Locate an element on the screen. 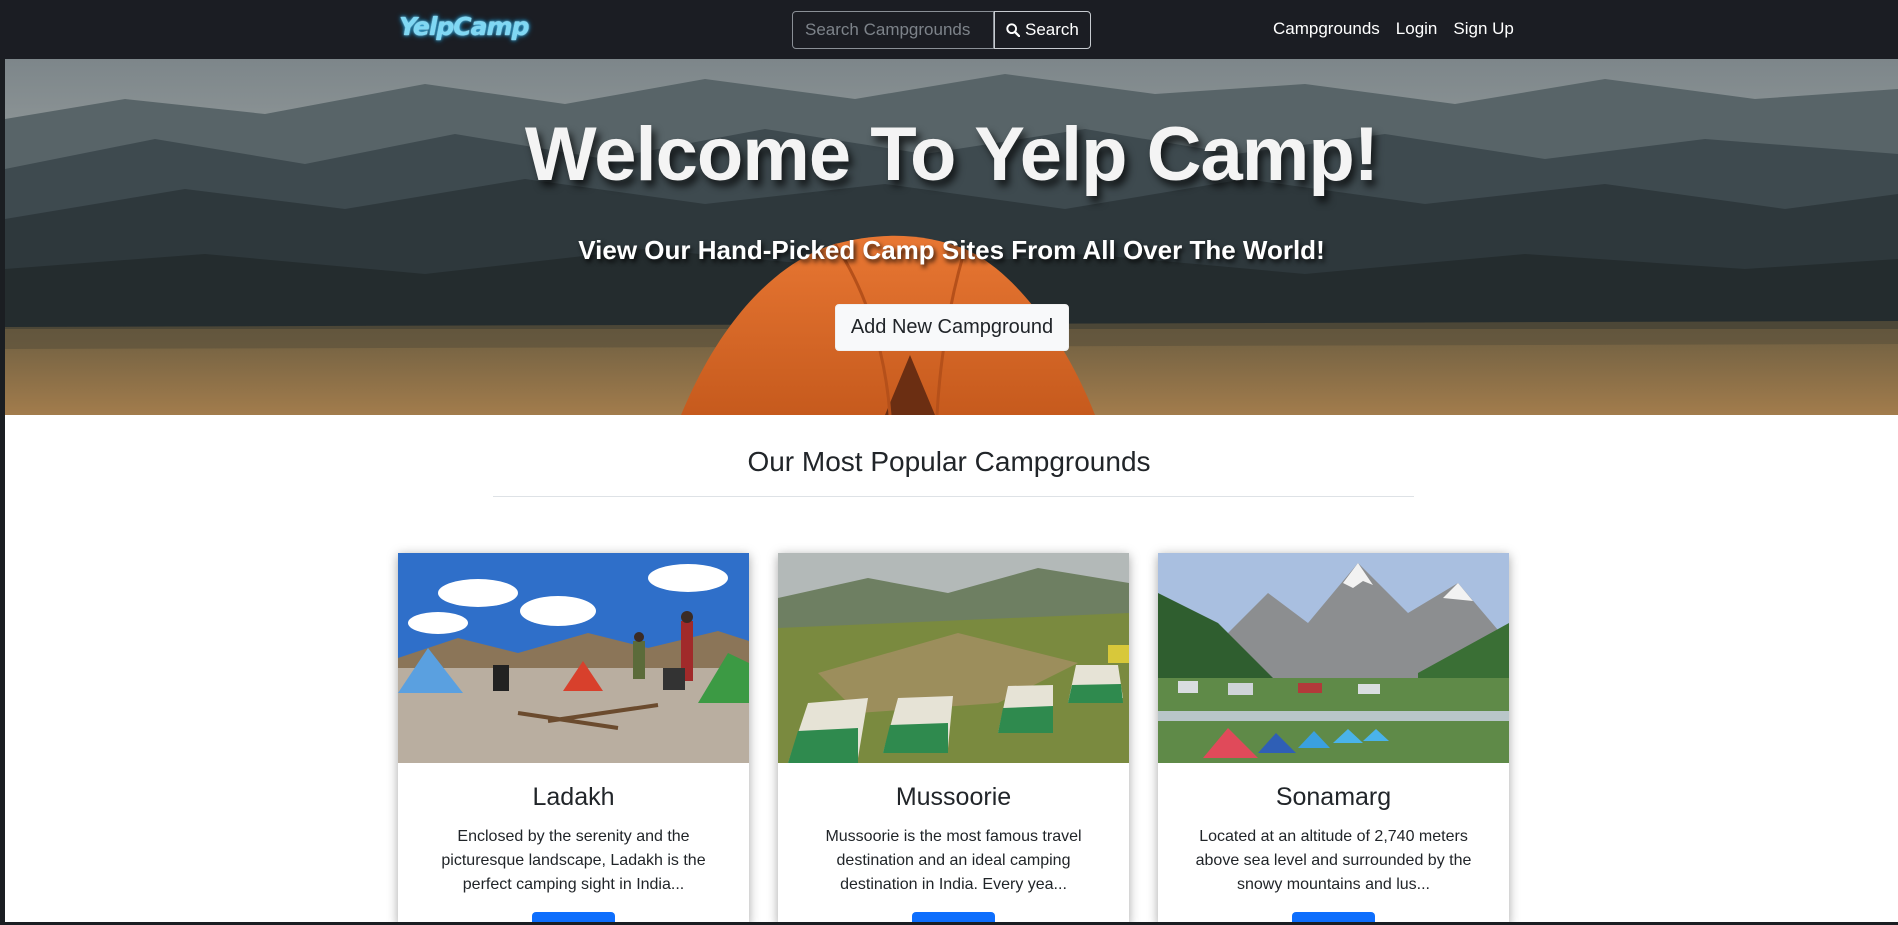 The width and height of the screenshot is (1898, 925). card-title: Sonamarg is located at coordinates (1333, 797).